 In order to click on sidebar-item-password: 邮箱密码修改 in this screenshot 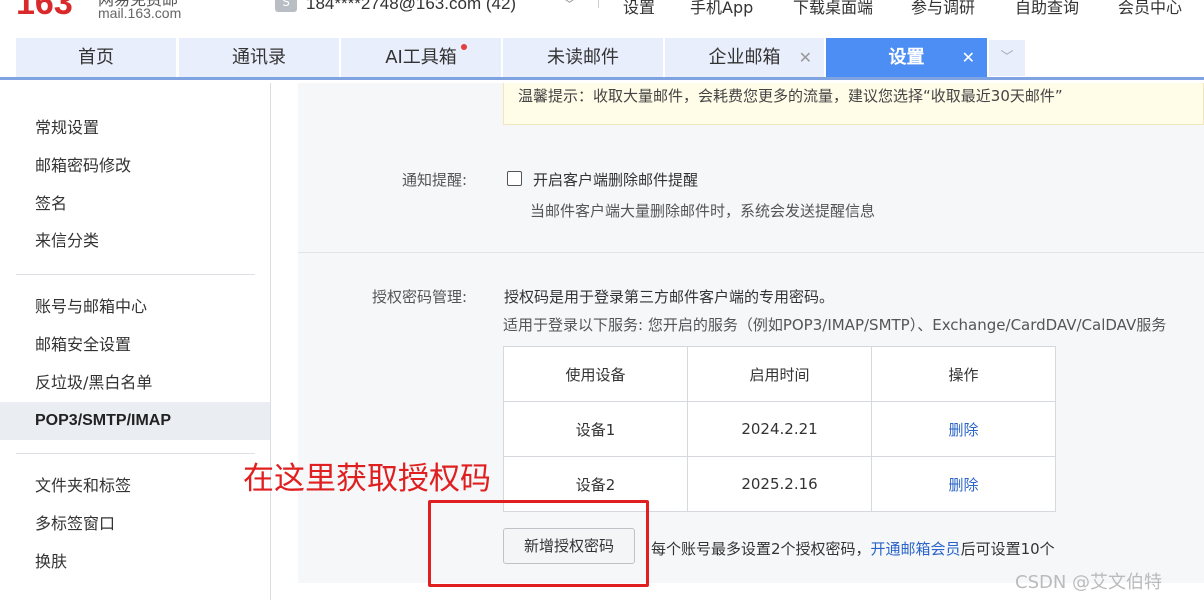, I will do `click(135, 166)`.